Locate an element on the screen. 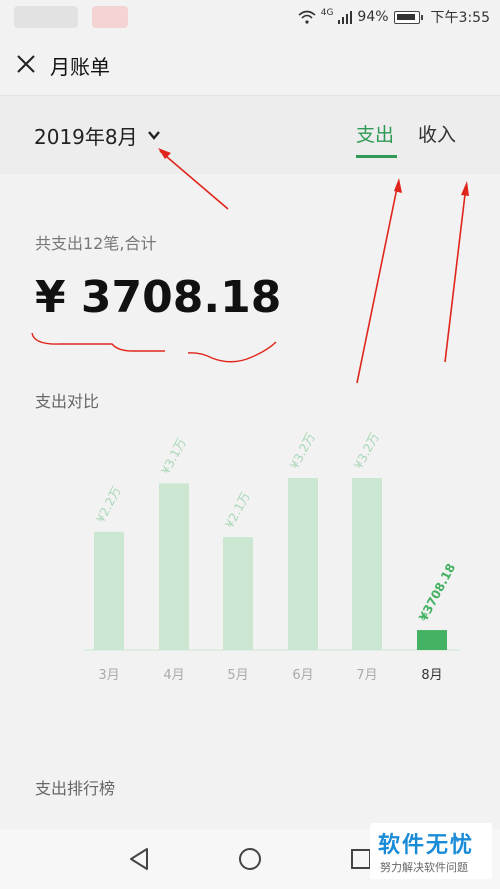 The height and width of the screenshot is (889, 500). section-title-ranking: 支出排行榜 is located at coordinates (75, 788).